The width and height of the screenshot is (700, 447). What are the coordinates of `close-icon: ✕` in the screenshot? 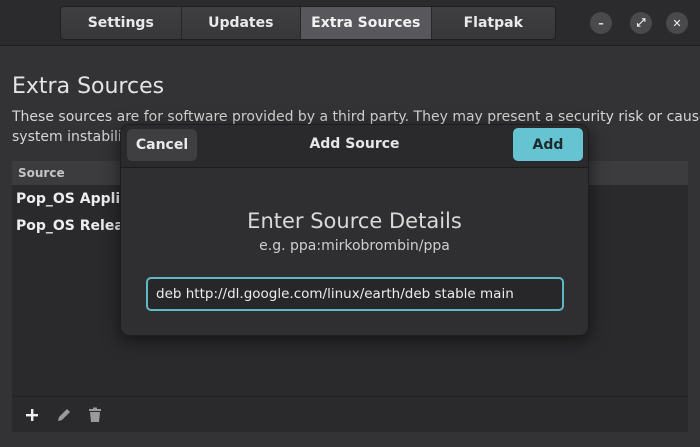 It's located at (677, 23).